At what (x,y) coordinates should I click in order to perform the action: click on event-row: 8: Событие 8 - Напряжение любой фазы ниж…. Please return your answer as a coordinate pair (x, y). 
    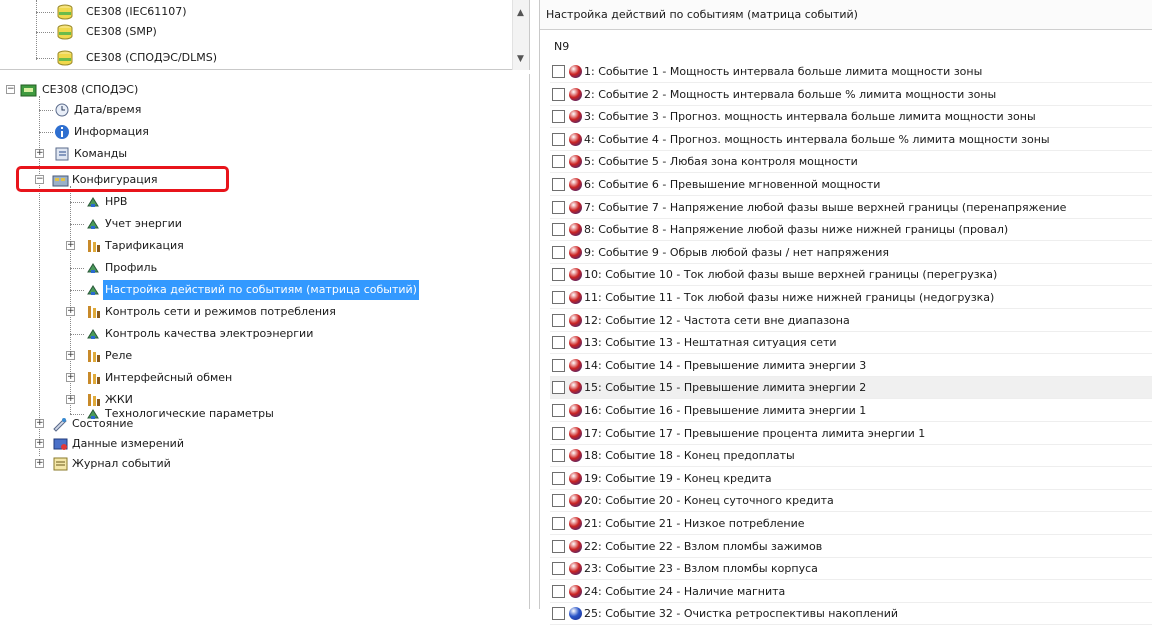
    Looking at the image, I should click on (851, 230).